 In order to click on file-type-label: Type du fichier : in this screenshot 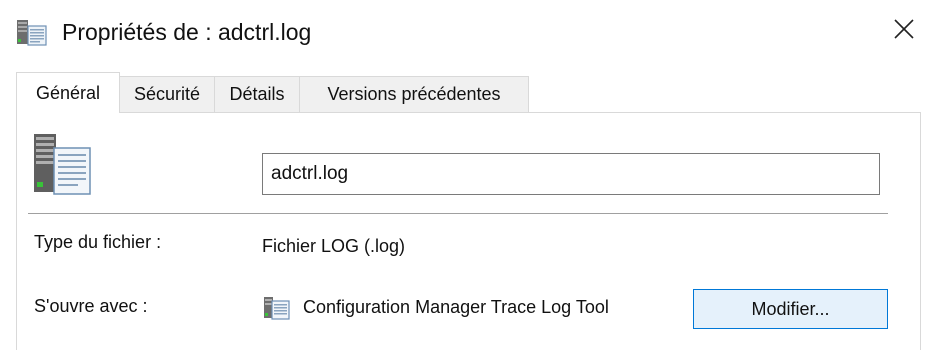, I will do `click(98, 242)`.